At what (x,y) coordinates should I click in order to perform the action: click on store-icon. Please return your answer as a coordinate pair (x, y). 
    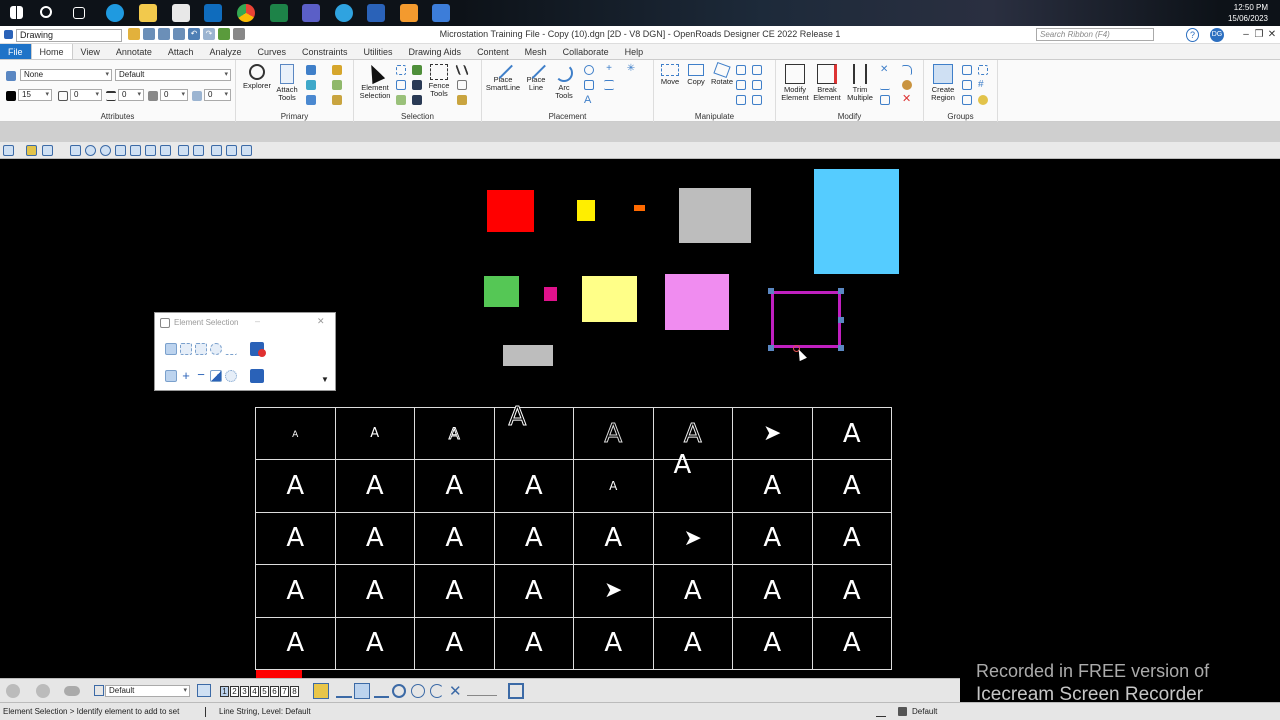
    Looking at the image, I should click on (181, 13).